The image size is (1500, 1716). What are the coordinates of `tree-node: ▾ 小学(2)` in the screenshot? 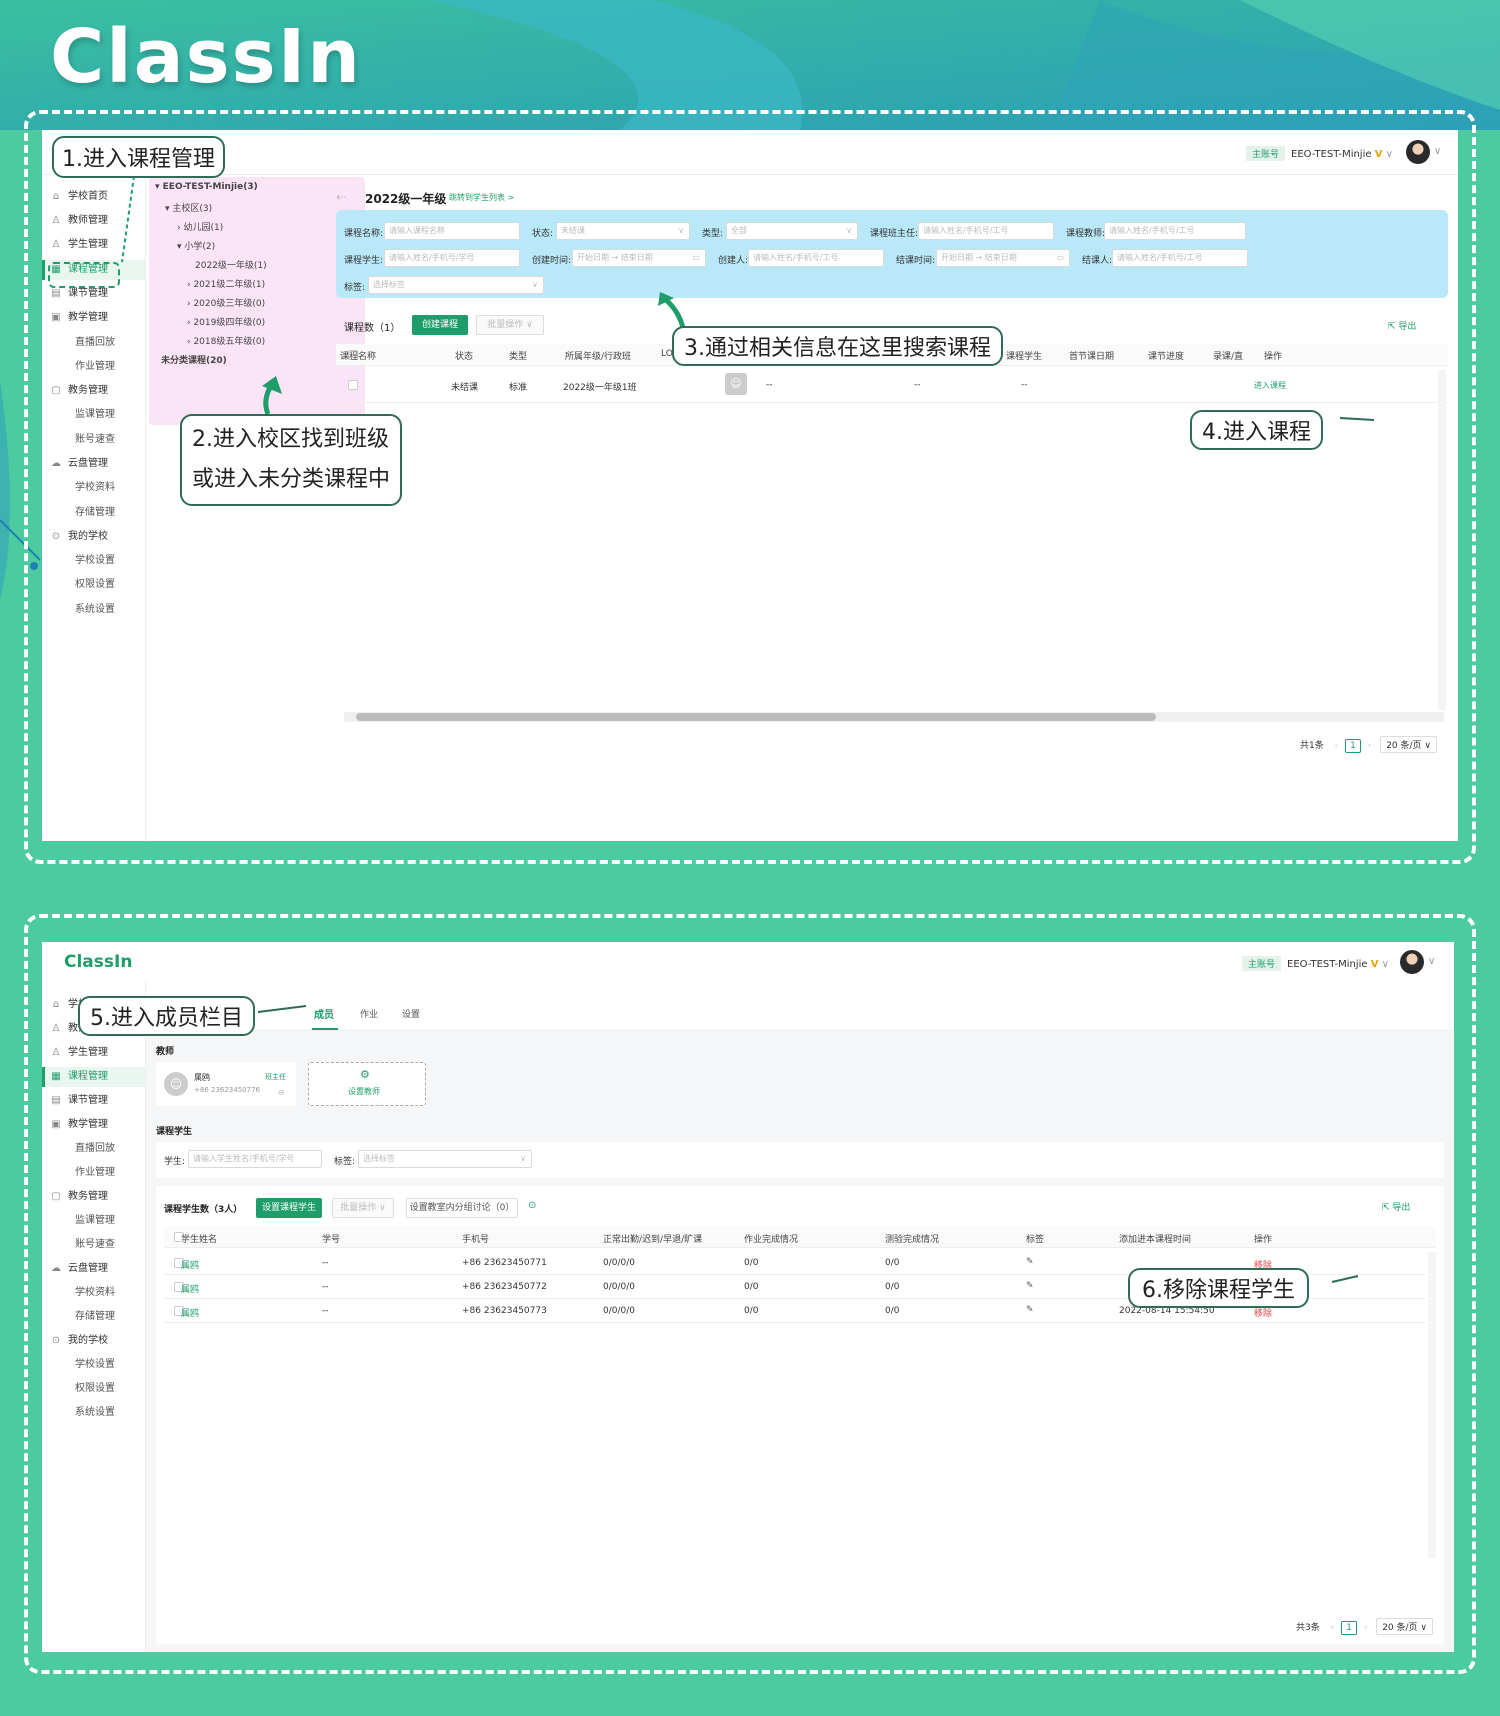 It's located at (196, 245).